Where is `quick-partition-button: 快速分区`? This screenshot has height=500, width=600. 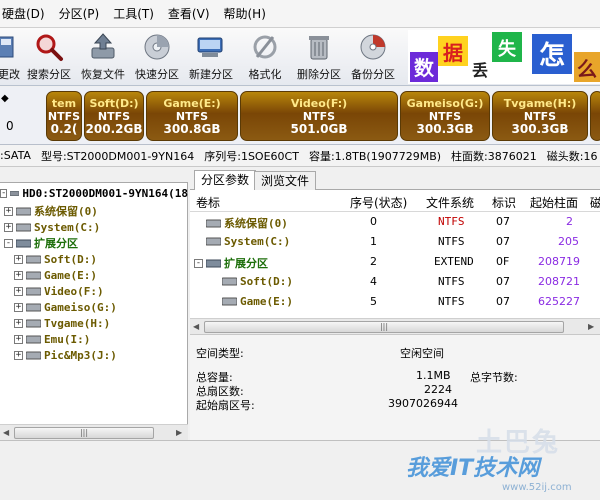 quick-partition-button: 快速分区 is located at coordinates (157, 57).